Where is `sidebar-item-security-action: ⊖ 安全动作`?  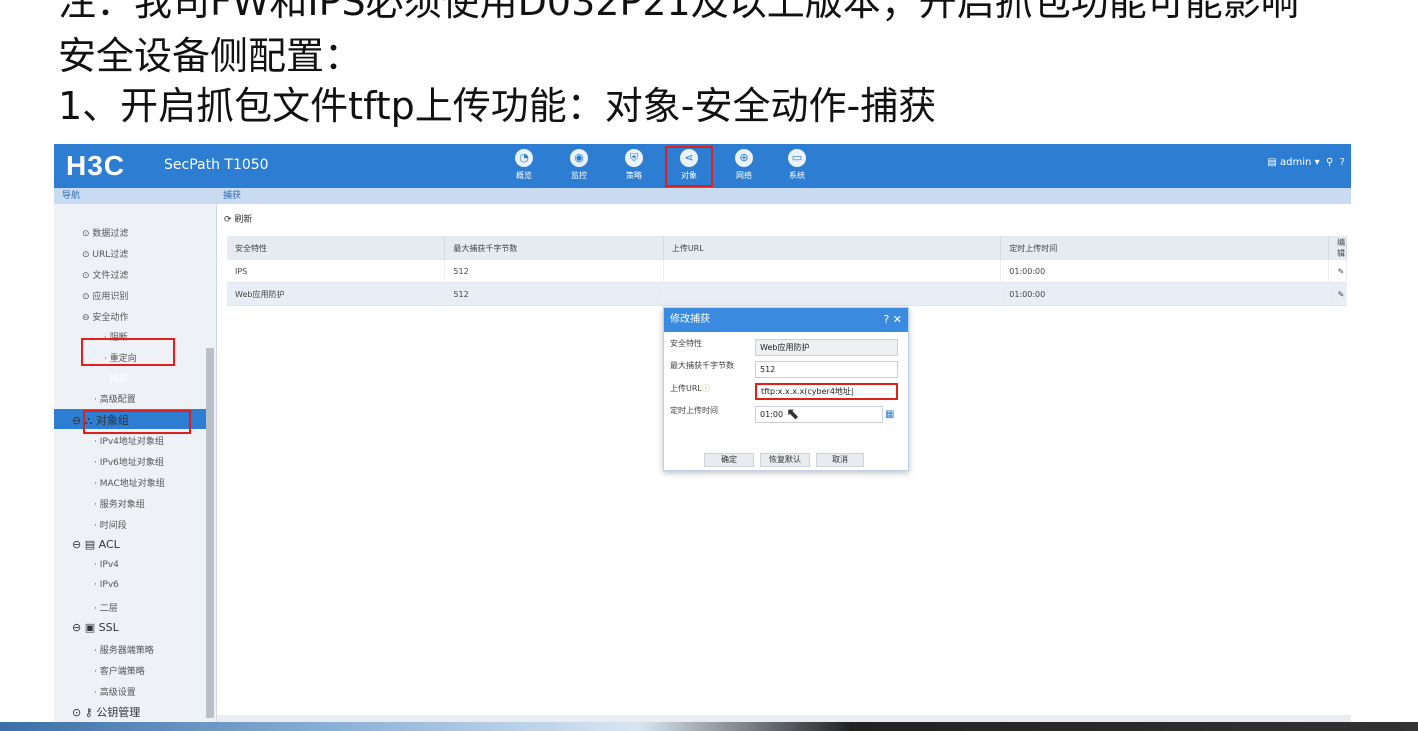
sidebar-item-security-action: ⊖ 安全动作 is located at coordinates (105, 316).